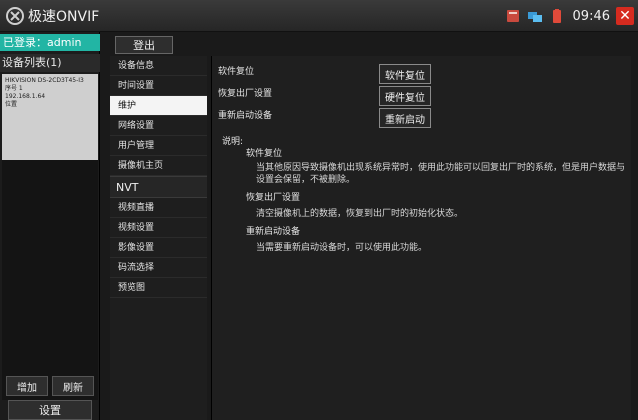 Image resolution: width=638 pixels, height=420 pixels. I want to click on device-list-header: 设备列表(1), so click(50, 63).